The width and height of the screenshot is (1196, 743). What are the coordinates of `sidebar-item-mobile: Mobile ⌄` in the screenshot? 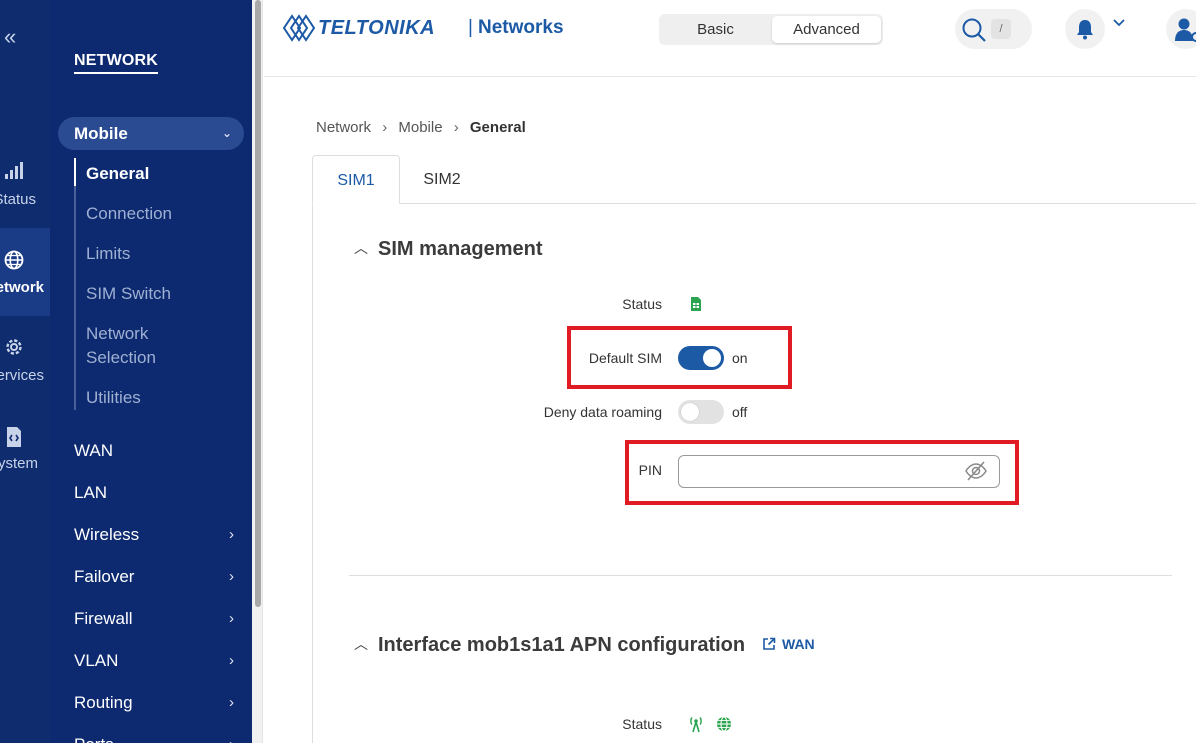 It's located at (151, 133).